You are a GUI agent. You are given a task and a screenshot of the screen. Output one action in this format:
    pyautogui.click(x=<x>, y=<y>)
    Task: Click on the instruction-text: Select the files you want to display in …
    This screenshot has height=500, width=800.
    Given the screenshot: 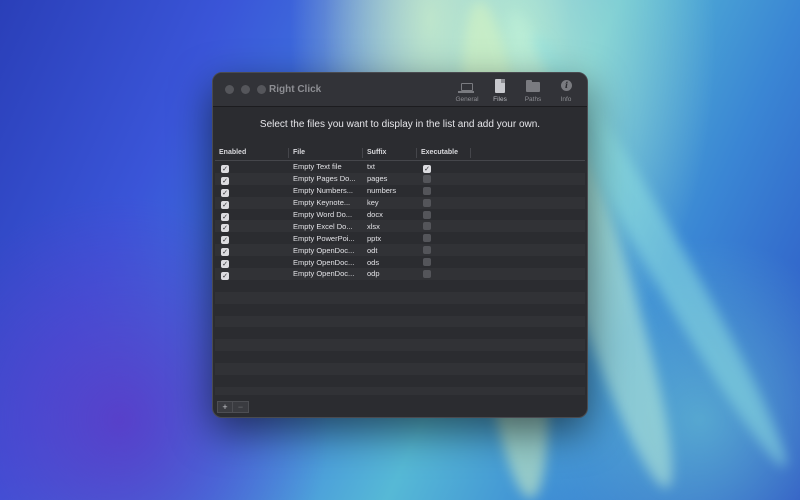 What is the action you would take?
    pyautogui.click(x=400, y=124)
    